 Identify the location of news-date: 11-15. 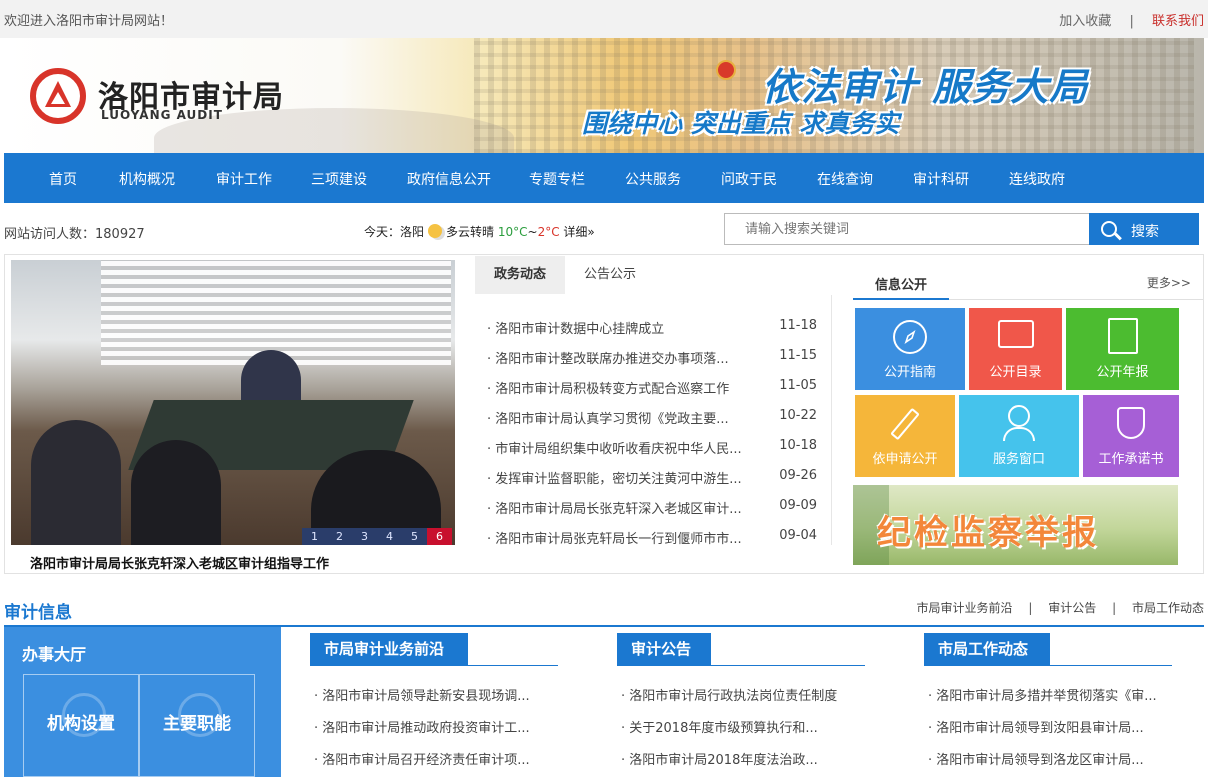
(798, 355).